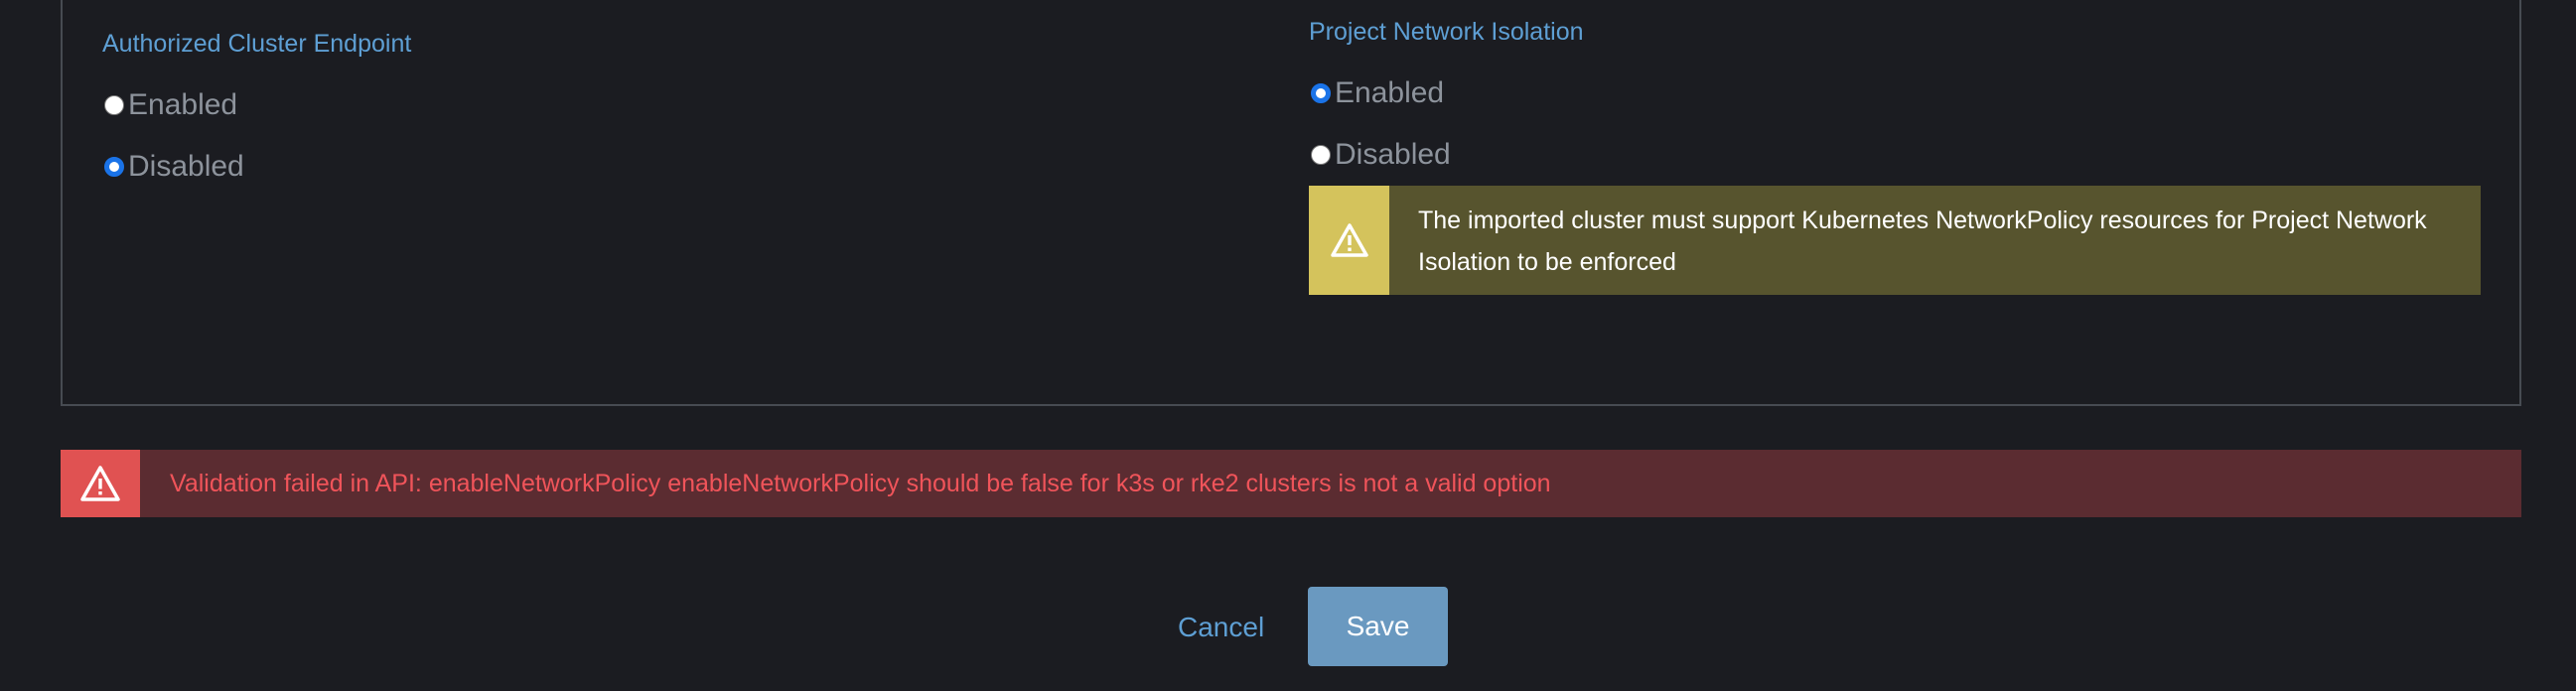  What do you see at coordinates (1321, 155) in the screenshot?
I see `network-isolation-disabled-radio` at bounding box center [1321, 155].